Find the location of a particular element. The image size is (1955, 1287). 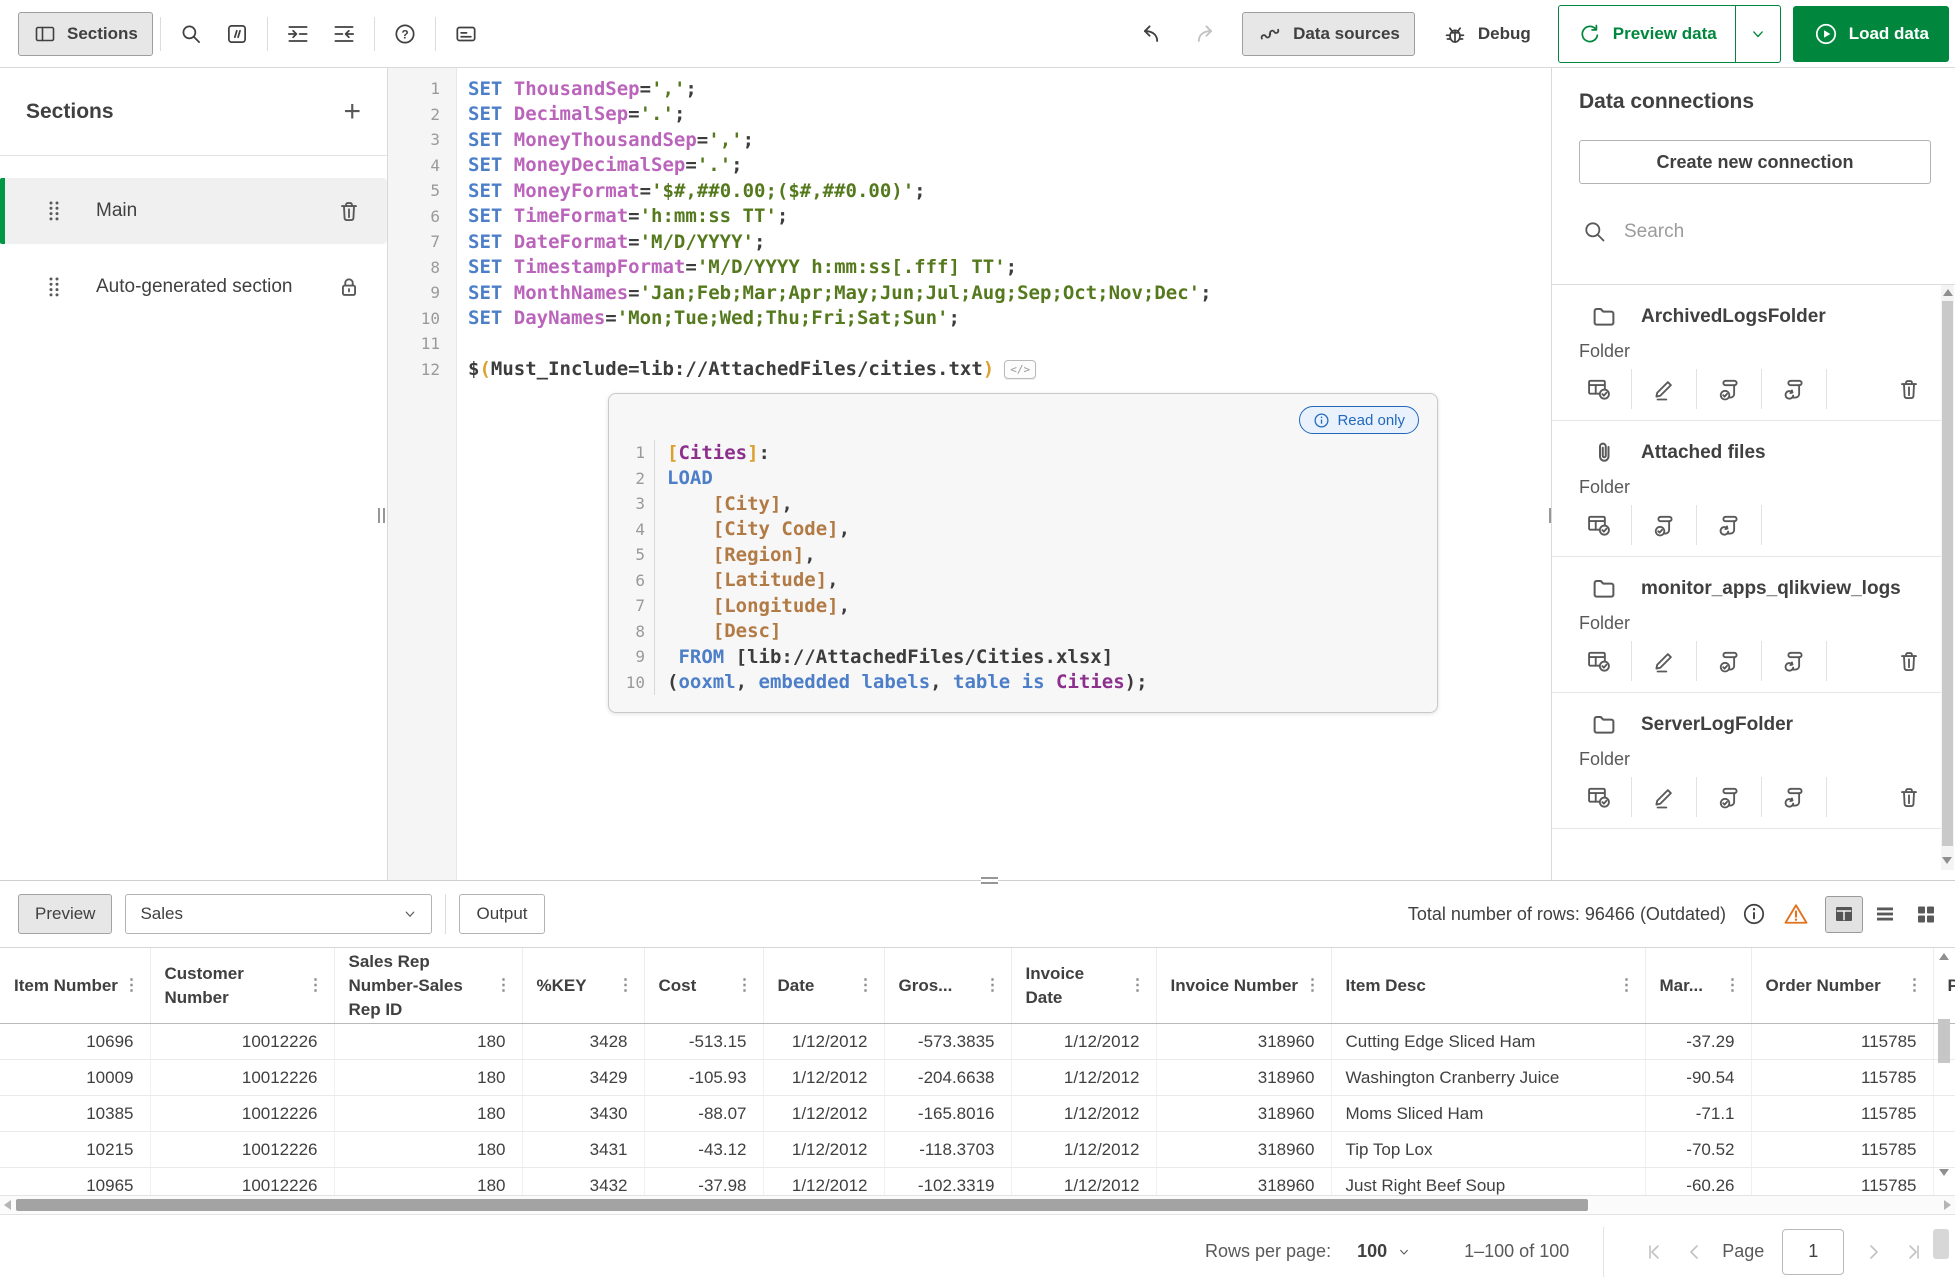

scroll-up-arrow is located at coordinates (1947, 292).